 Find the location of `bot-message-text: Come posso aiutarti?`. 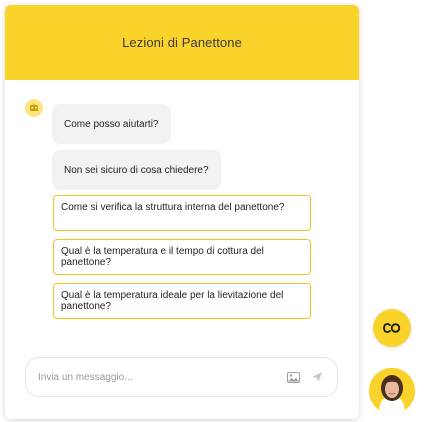

bot-message-text: Come posso aiutarti? is located at coordinates (111, 124).